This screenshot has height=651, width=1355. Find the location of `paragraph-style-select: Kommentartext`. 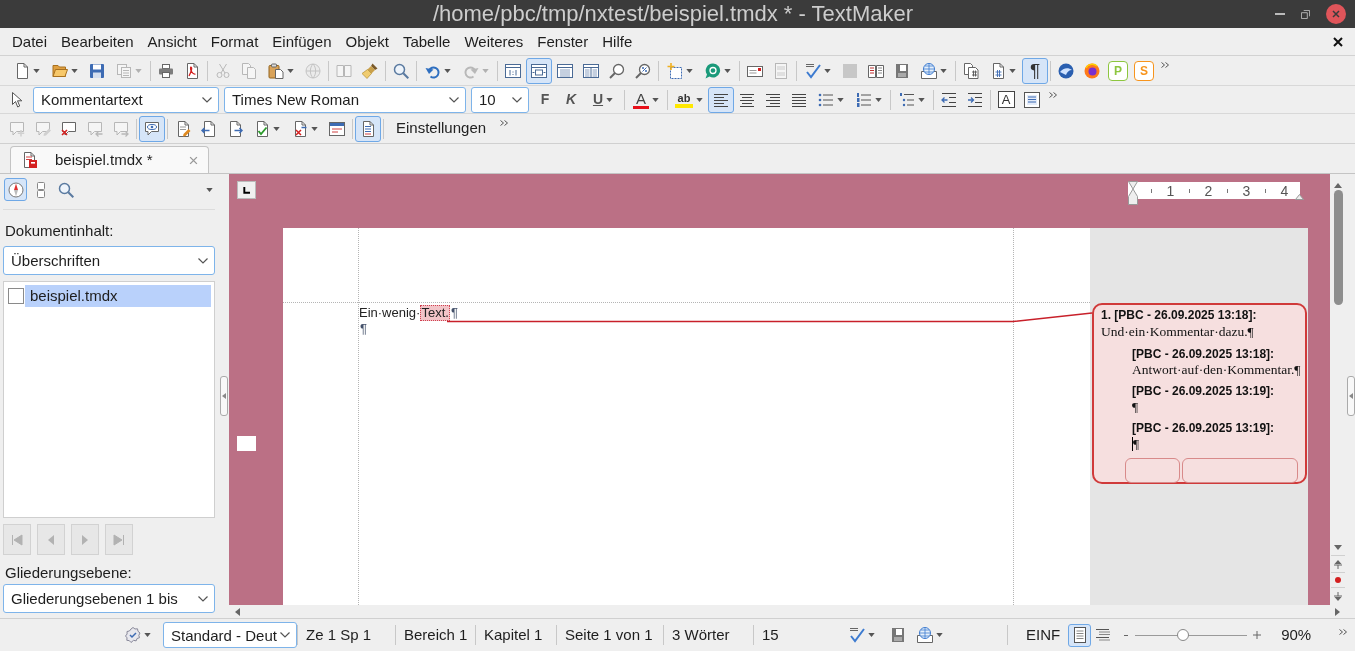

paragraph-style-select: Kommentartext is located at coordinates (126, 99).